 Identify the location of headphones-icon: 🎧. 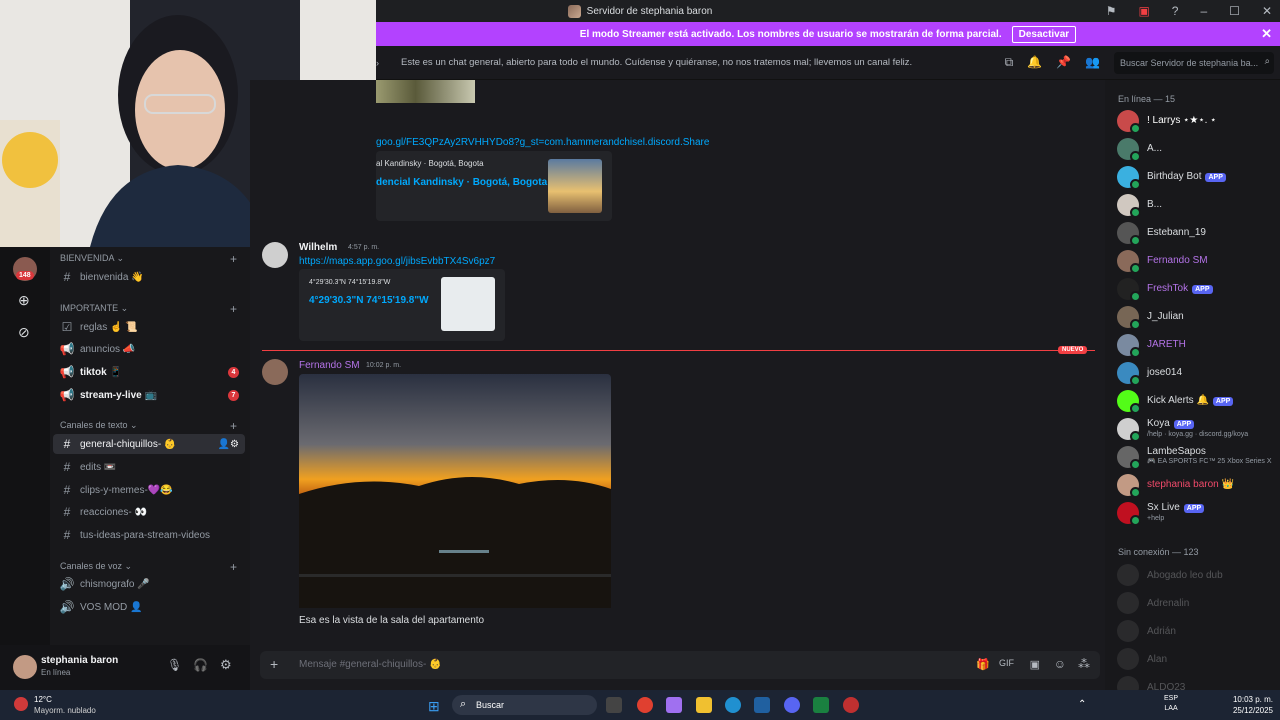
(200, 665).